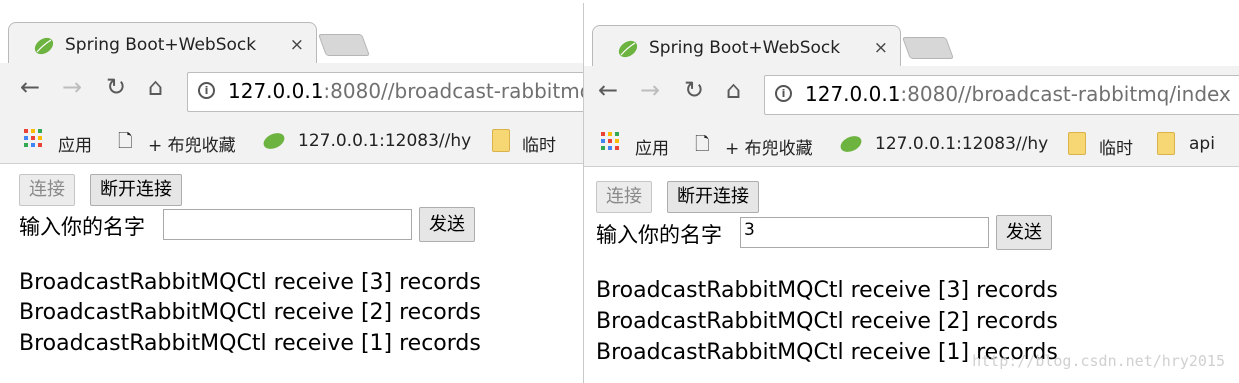 The height and width of the screenshot is (383, 1239). I want to click on bookmarks-bar: 应用 🗋 + 布兜收藏 127.0.0.1:12083//hy 临时 api, so click(911, 144).